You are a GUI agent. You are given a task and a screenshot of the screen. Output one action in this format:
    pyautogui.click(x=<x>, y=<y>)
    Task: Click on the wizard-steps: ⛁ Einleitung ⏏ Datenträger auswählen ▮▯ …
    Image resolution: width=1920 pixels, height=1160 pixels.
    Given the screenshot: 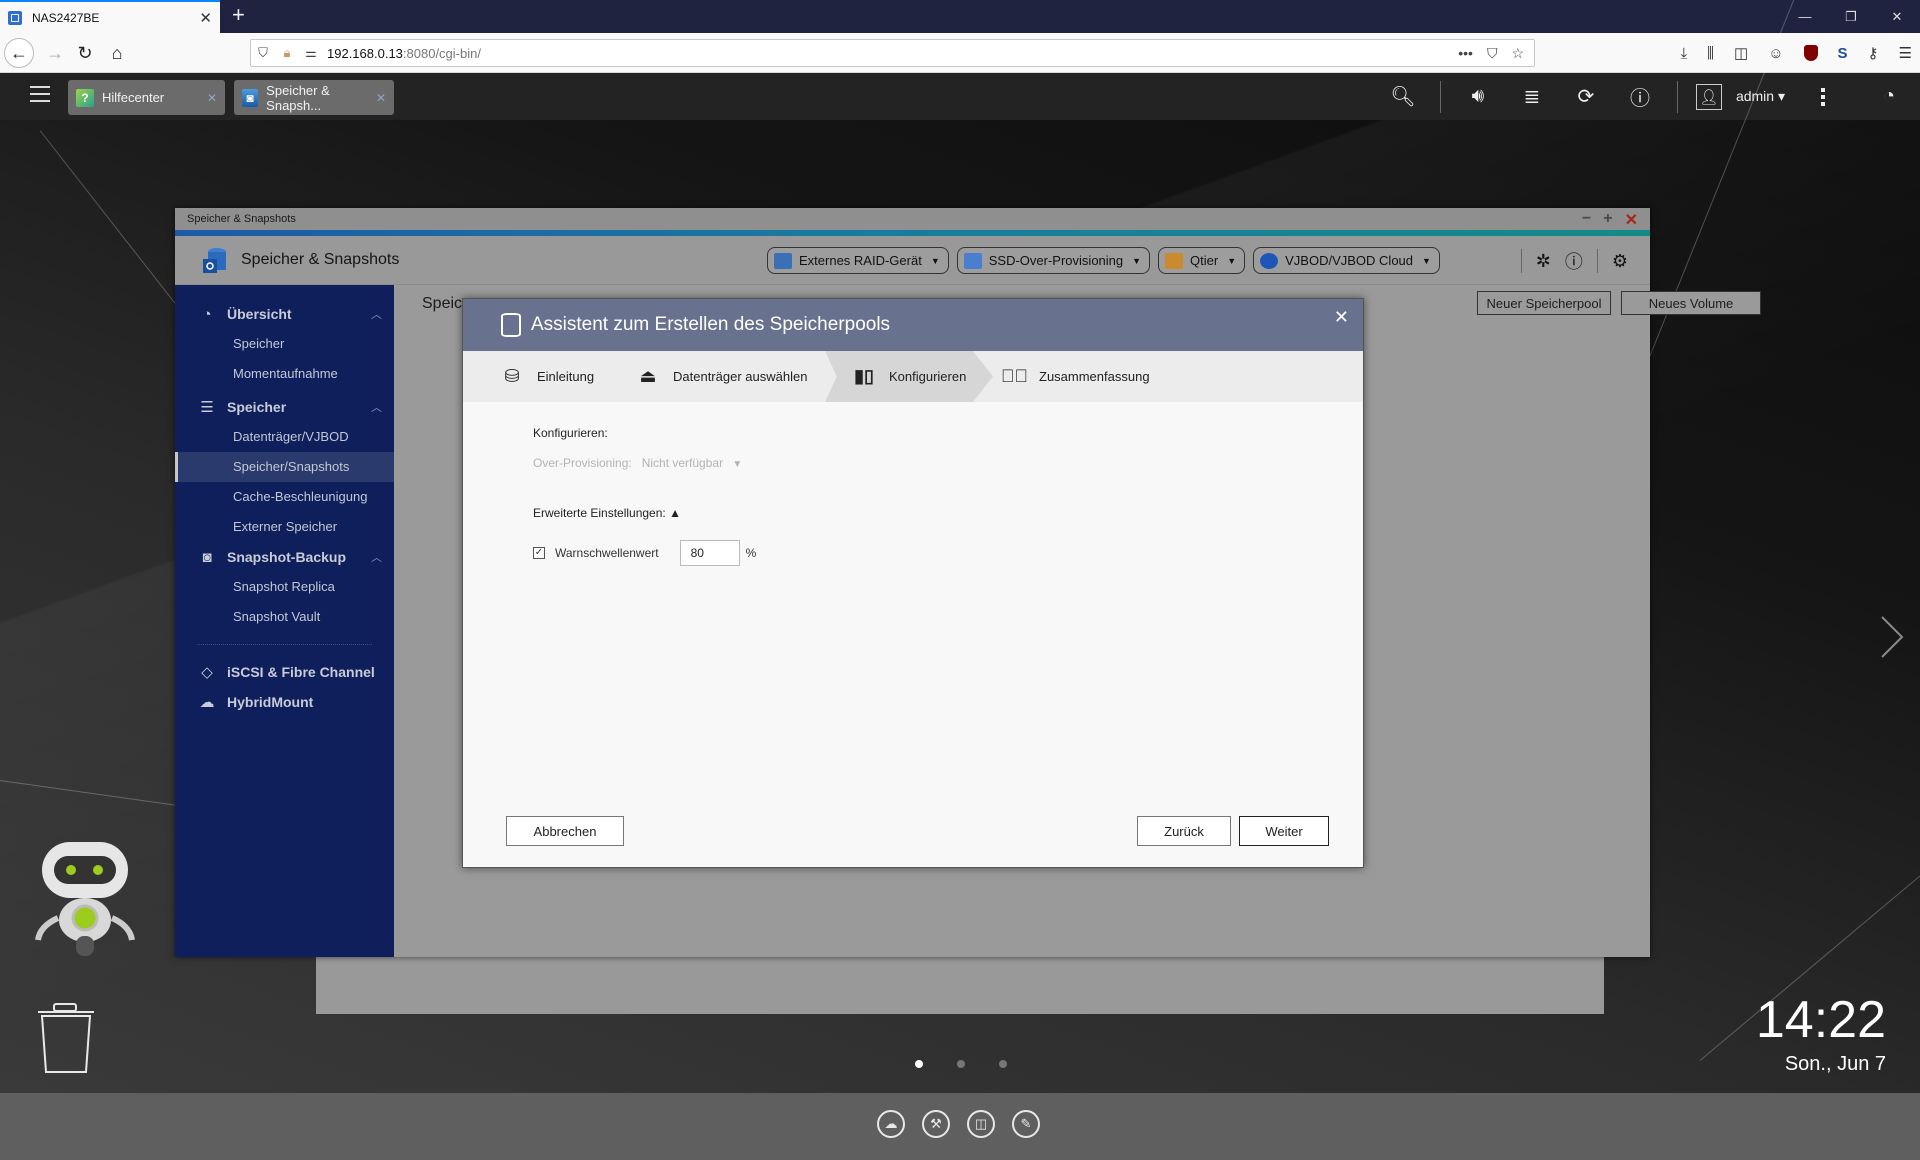 What is the action you would take?
    pyautogui.click(x=913, y=376)
    